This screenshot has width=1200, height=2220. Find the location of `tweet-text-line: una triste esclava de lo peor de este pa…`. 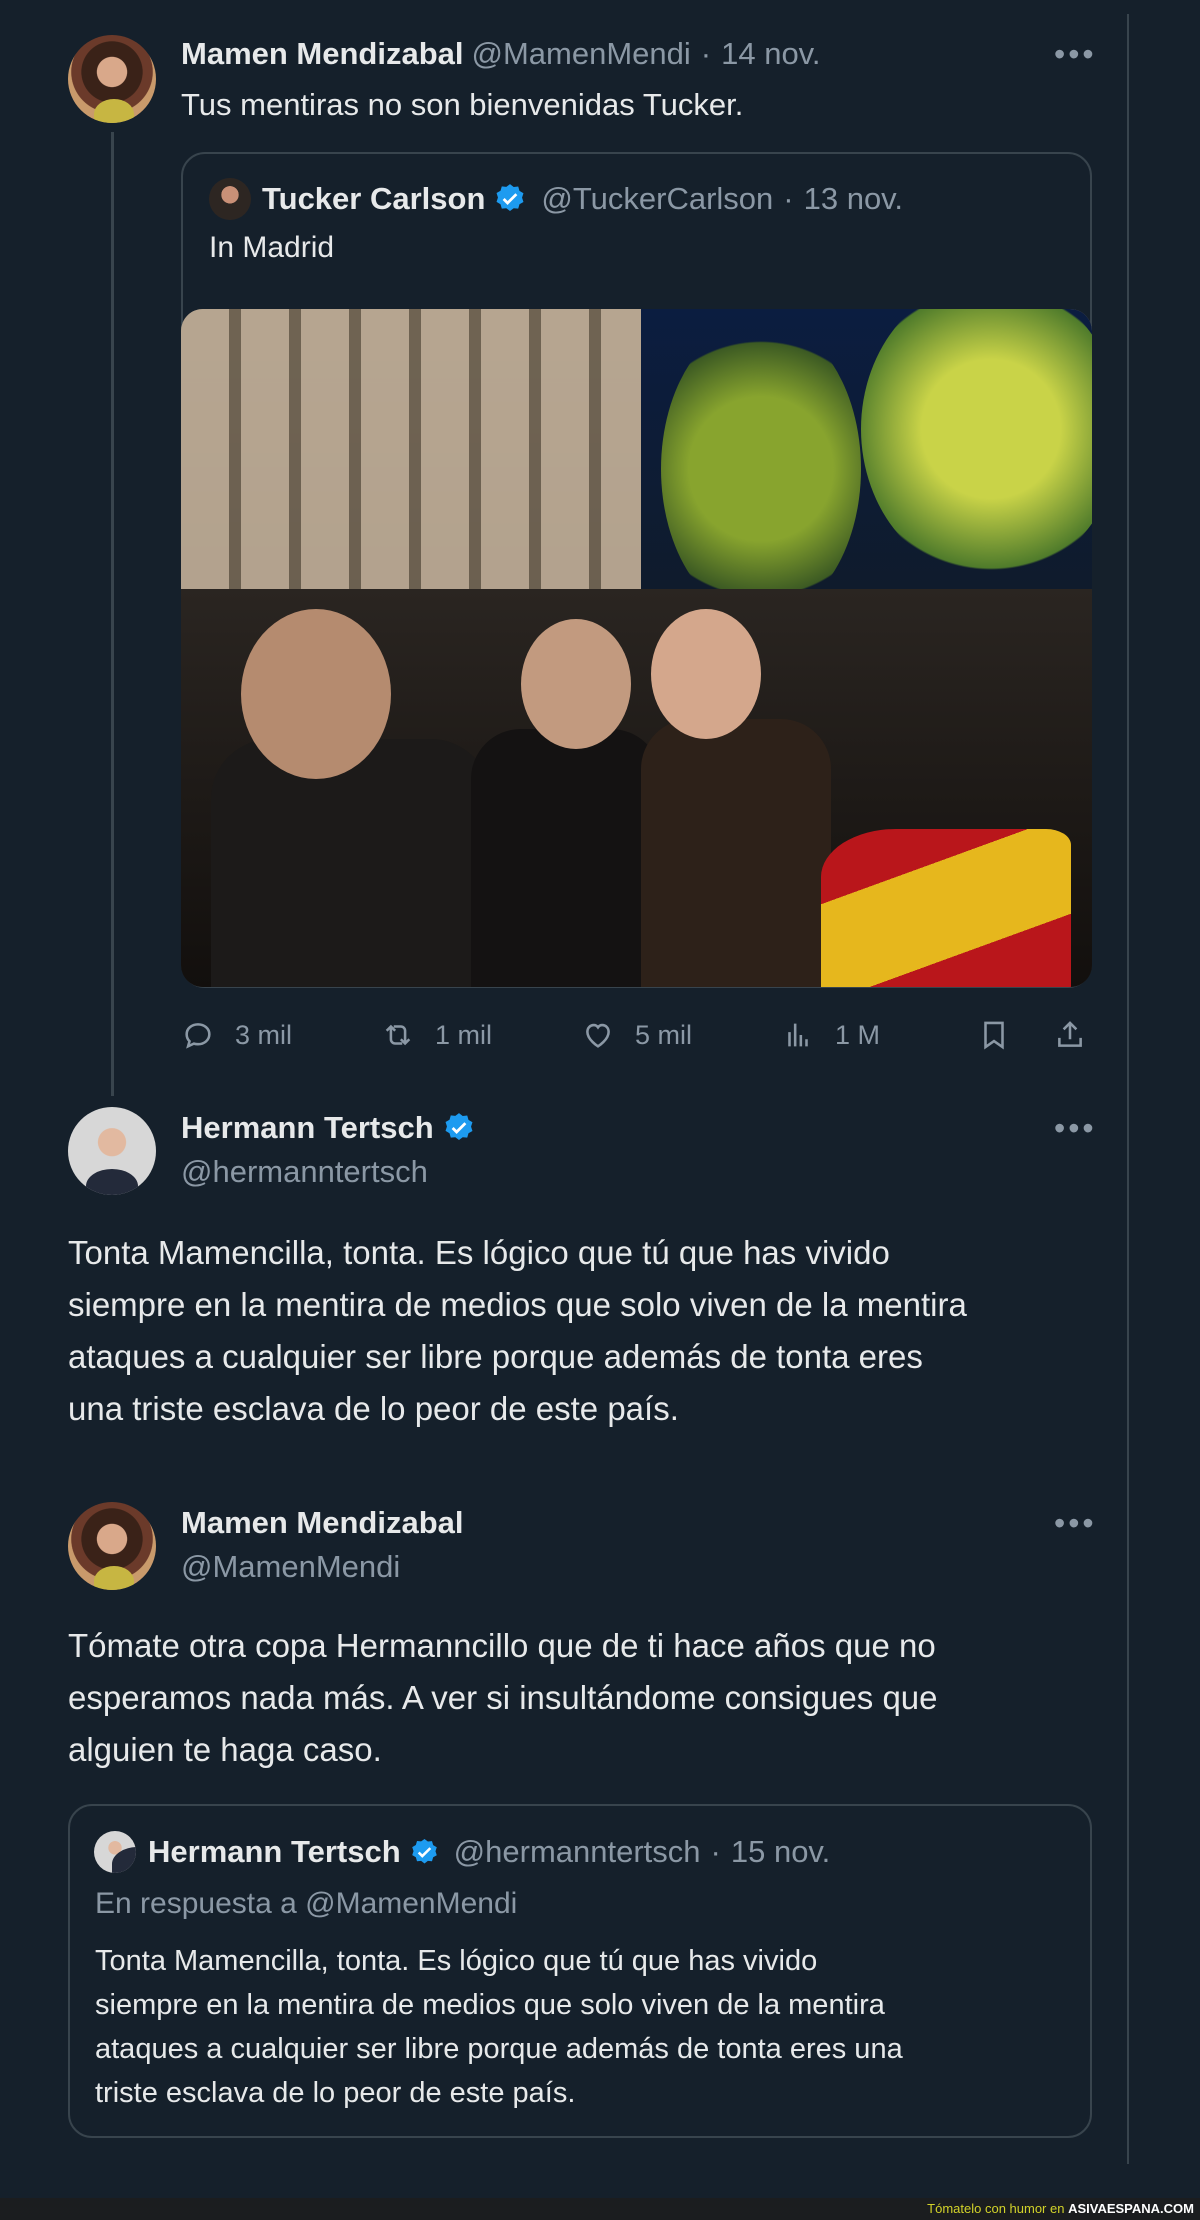

tweet-text-line: una triste esclava de lo peor de este pa… is located at coordinates (373, 1408).